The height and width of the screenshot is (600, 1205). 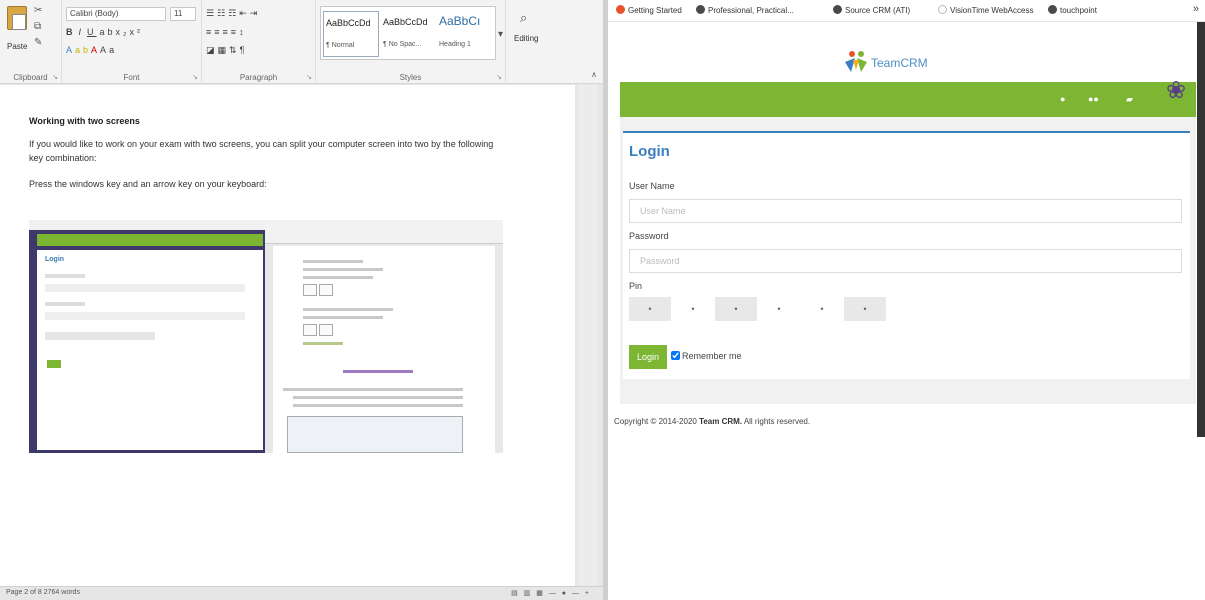 What do you see at coordinates (465, 34) in the screenshot?
I see `style-heading-1: AaBbCı Heading 1` at bounding box center [465, 34].